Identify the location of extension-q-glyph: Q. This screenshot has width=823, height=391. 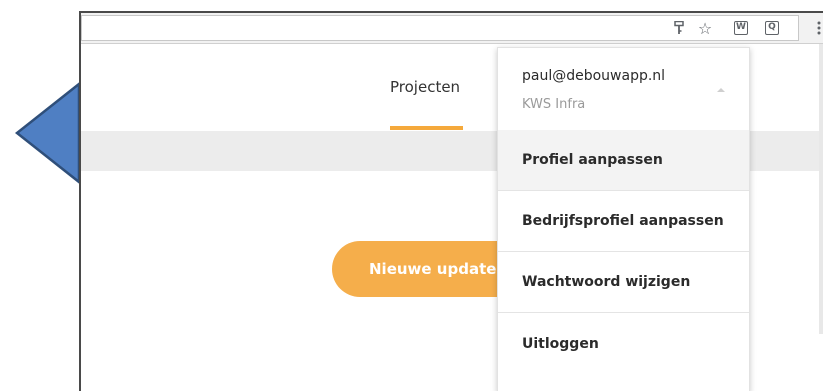
(772, 28).